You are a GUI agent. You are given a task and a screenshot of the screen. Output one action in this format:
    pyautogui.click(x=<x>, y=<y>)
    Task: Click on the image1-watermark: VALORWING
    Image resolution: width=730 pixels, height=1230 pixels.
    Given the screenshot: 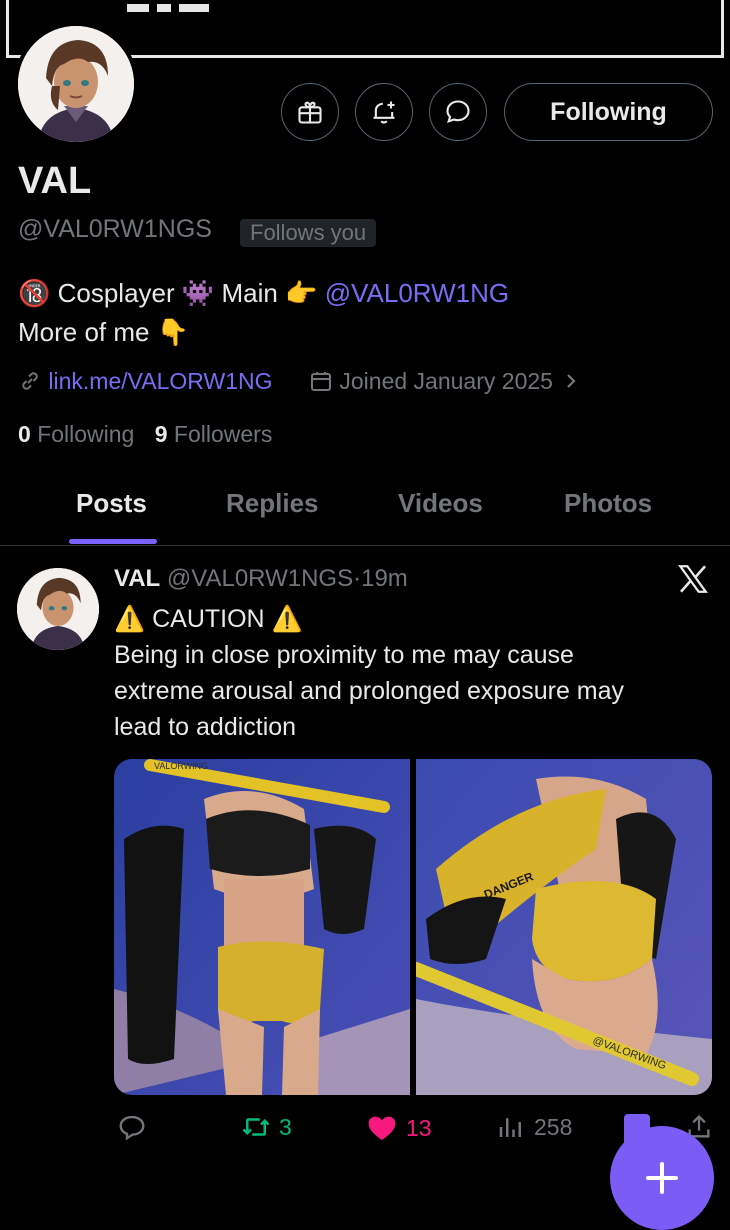 What is the action you would take?
    pyautogui.click(x=181, y=766)
    